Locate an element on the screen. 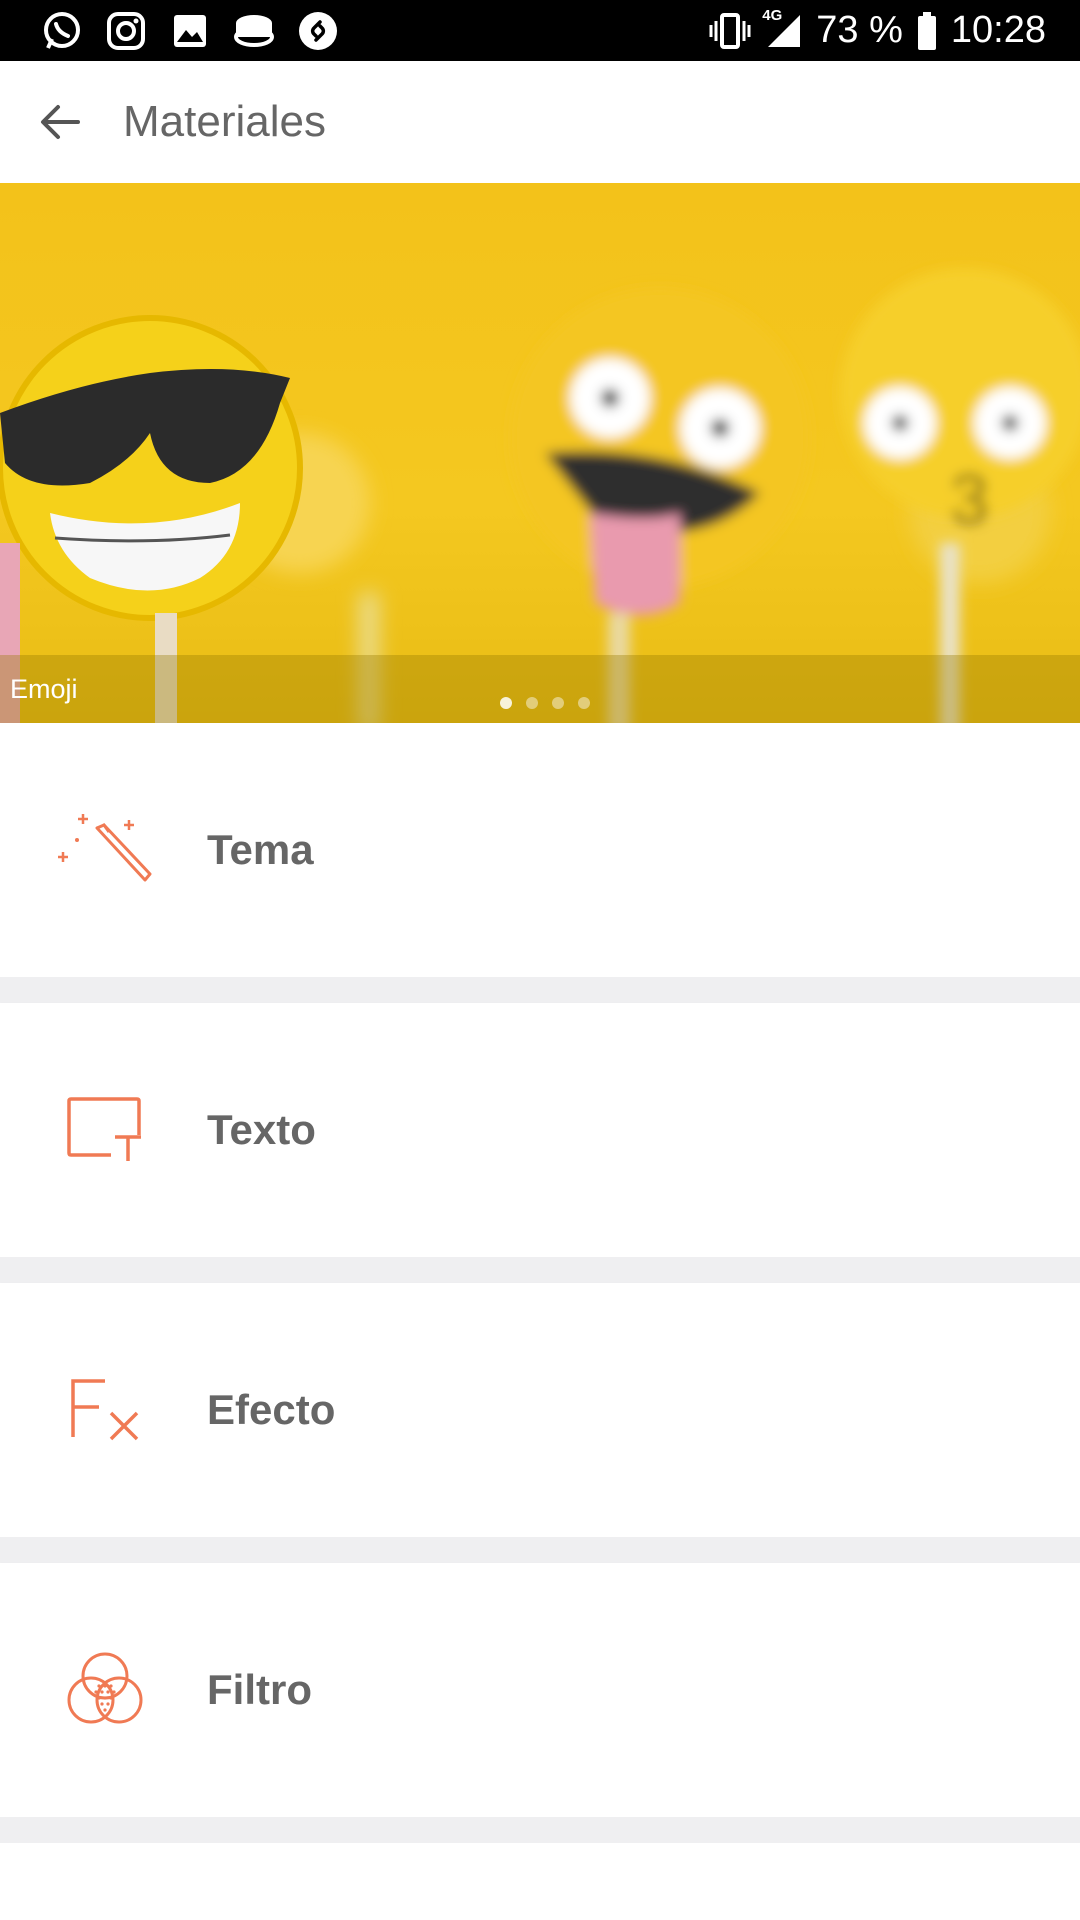  back-button is located at coordinates (60, 122).